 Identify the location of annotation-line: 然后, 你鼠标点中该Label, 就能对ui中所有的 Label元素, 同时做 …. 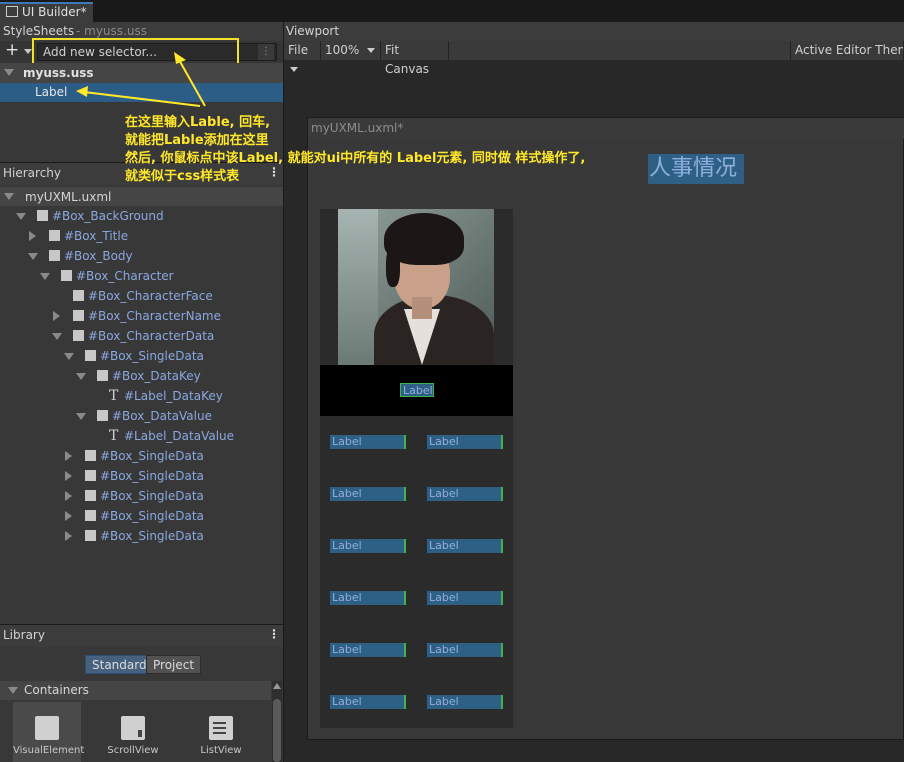
(355, 158).